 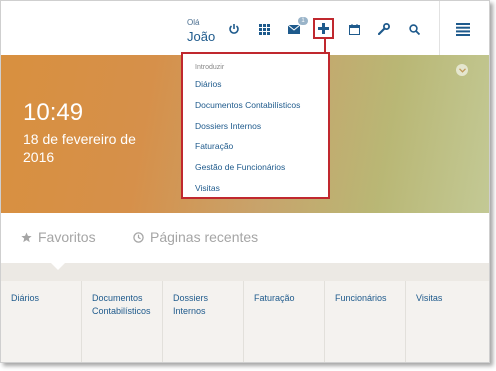 What do you see at coordinates (79, 148) in the screenshot?
I see `clock-date: 18 de fevereiro de 2016` at bounding box center [79, 148].